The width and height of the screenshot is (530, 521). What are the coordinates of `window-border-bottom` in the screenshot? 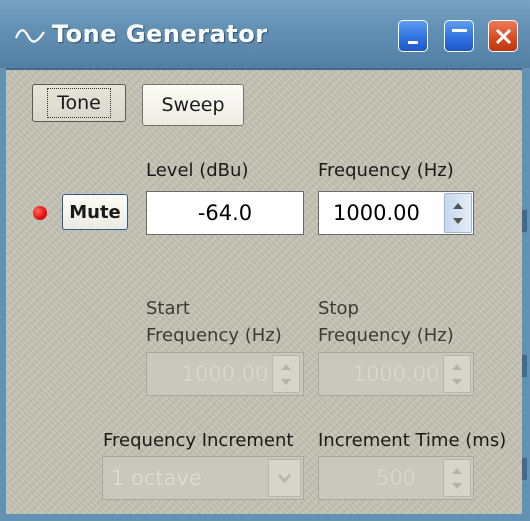 It's located at (265, 517).